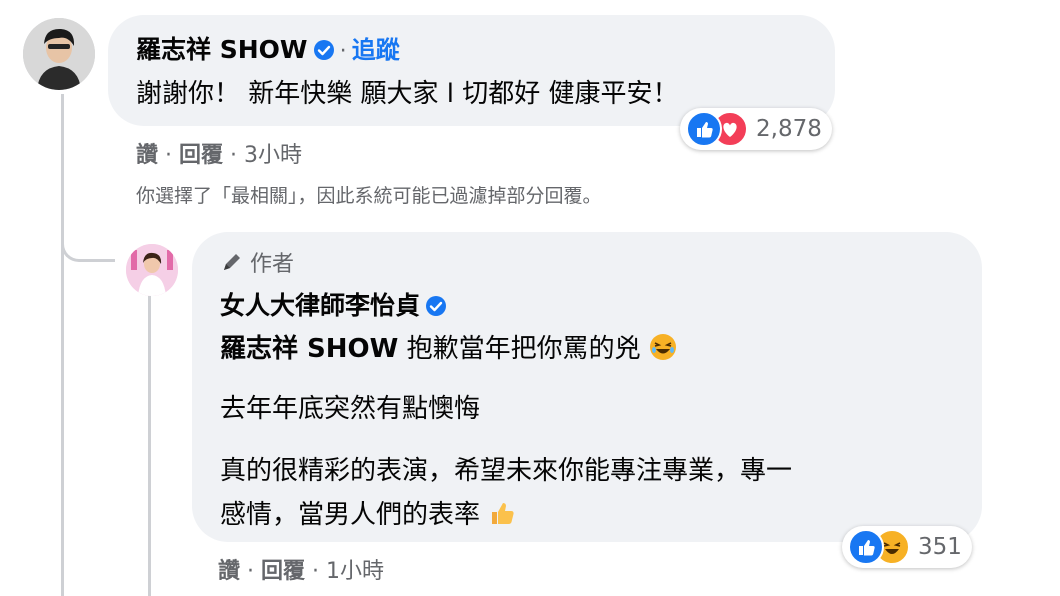 This screenshot has width=1060, height=596. I want to click on author-badge: 作者, so click(257, 262).